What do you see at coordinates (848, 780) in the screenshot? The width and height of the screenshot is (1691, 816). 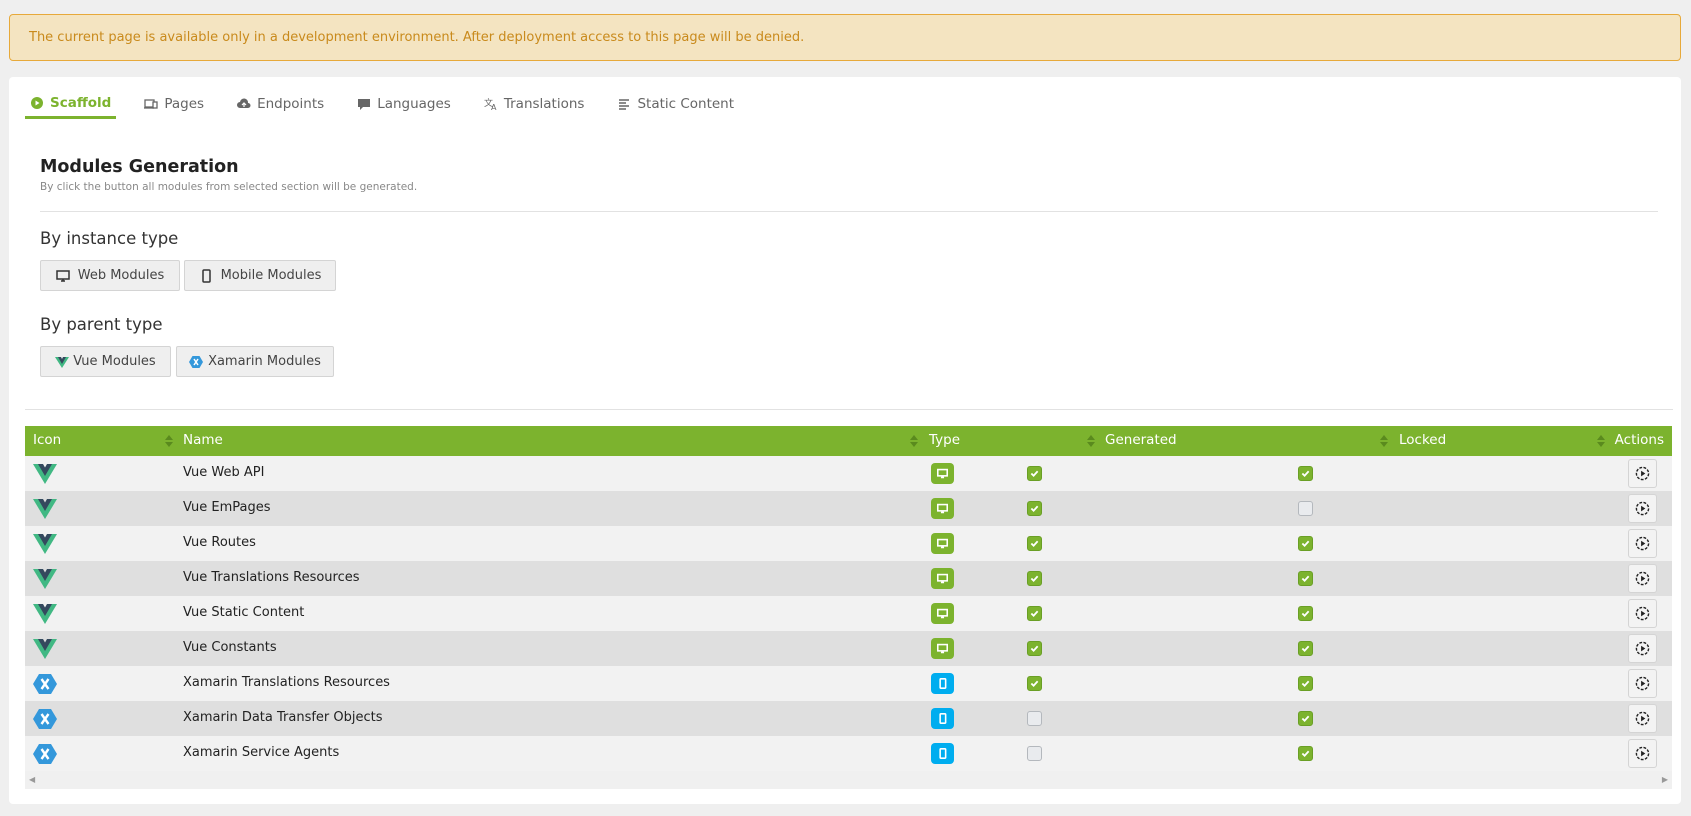 I see `horizontal-scrollbar: ◀ ▶` at bounding box center [848, 780].